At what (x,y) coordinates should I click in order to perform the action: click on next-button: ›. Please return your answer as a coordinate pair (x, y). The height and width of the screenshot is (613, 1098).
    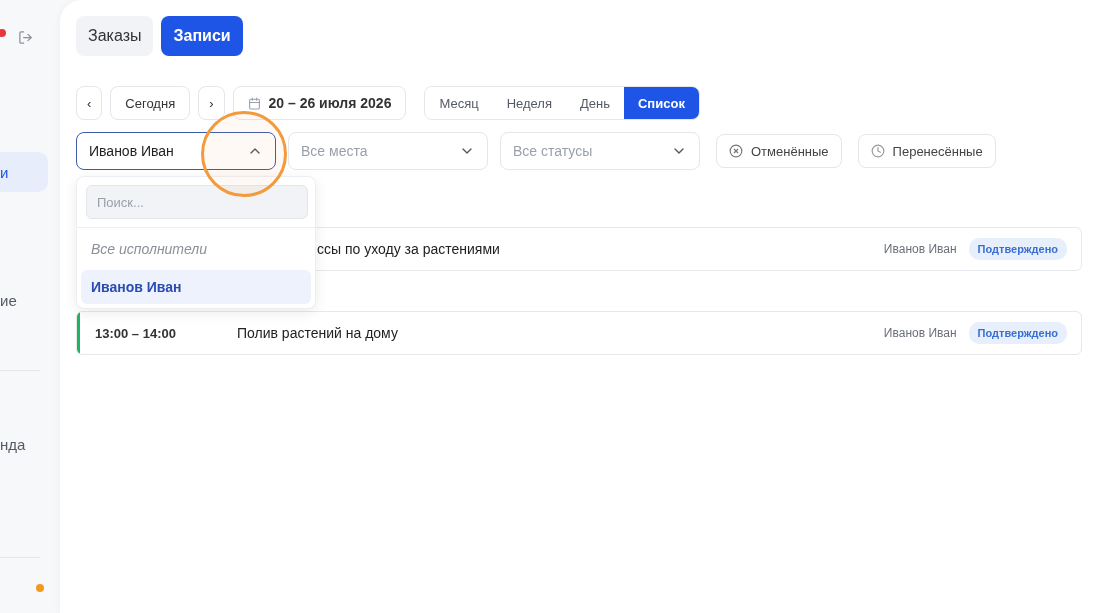
    Looking at the image, I should click on (211, 103).